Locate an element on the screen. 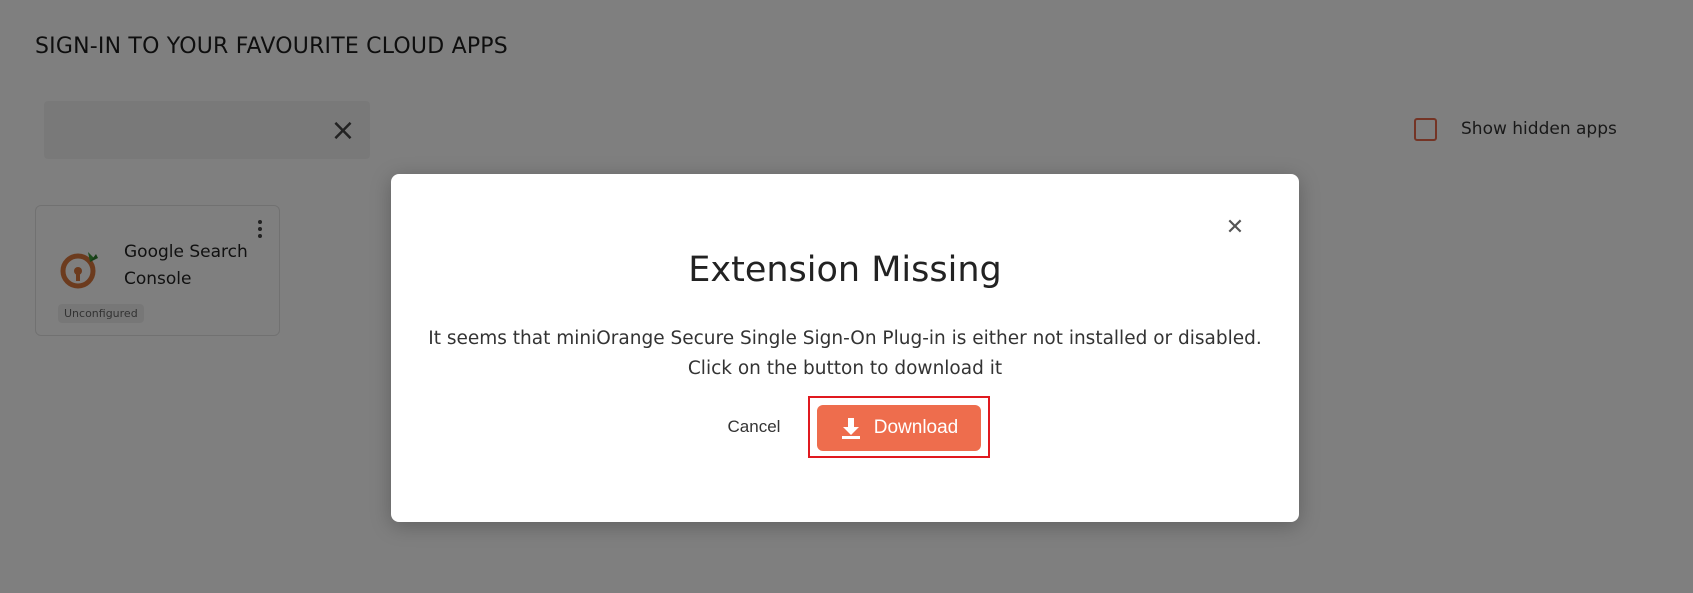 Image resolution: width=1693 pixels, height=593 pixels. modal-message-line2: Click on the button to download it is located at coordinates (845, 368).